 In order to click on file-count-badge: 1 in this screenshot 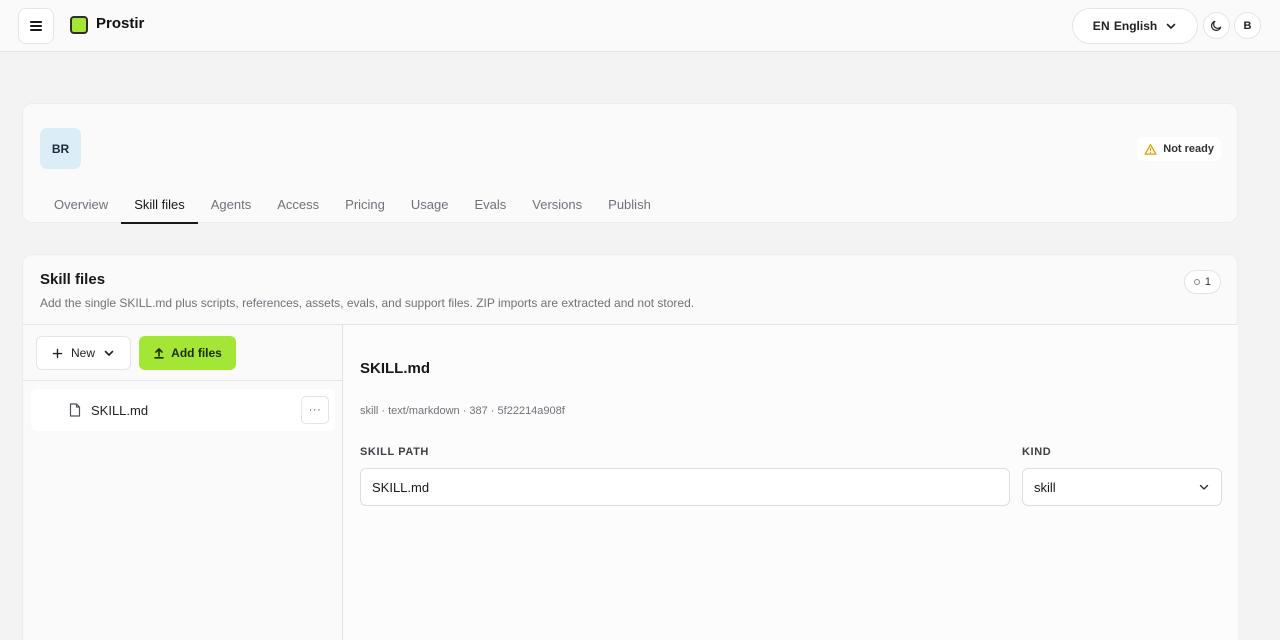, I will do `click(1202, 282)`.